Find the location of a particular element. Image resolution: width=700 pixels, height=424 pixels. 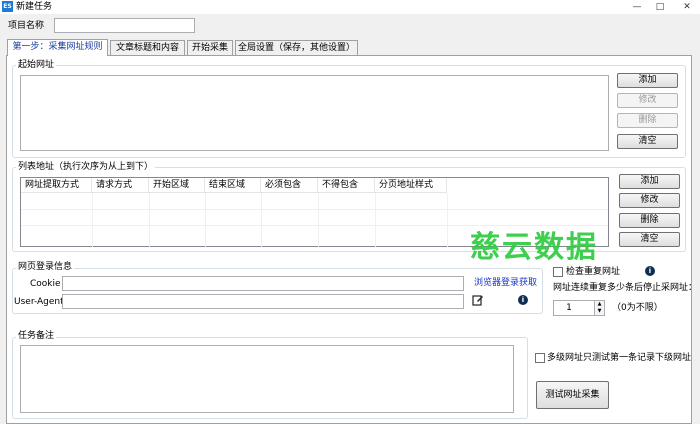

stepper-up-icon: ▲ is located at coordinates (599, 304).